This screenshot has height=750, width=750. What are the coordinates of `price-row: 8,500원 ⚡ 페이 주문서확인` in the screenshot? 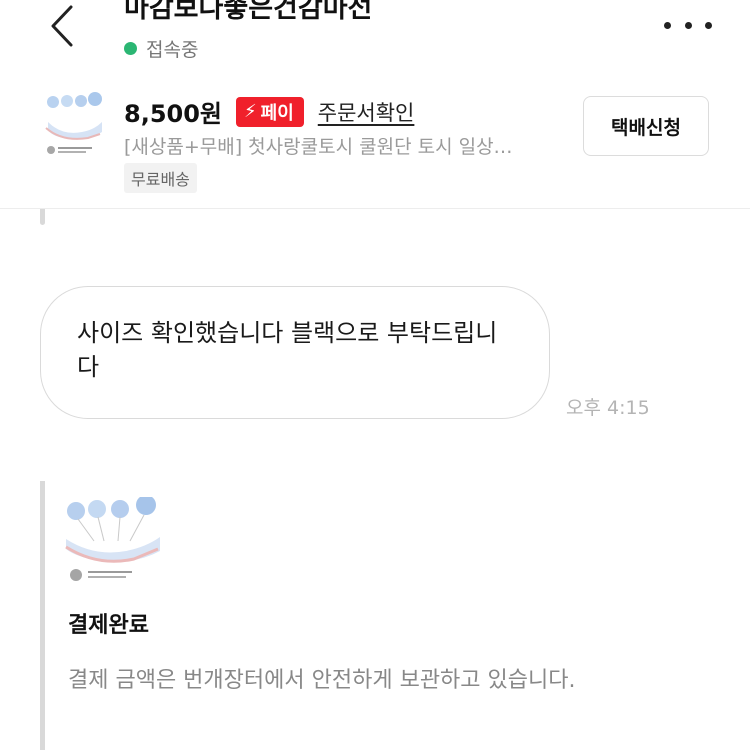 It's located at (269, 111).